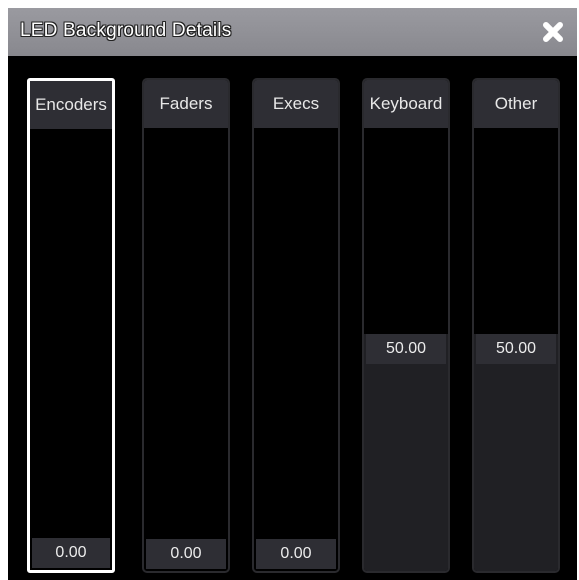  Describe the element at coordinates (186, 325) in the screenshot. I see `column-faders: Faders 0.00` at that location.